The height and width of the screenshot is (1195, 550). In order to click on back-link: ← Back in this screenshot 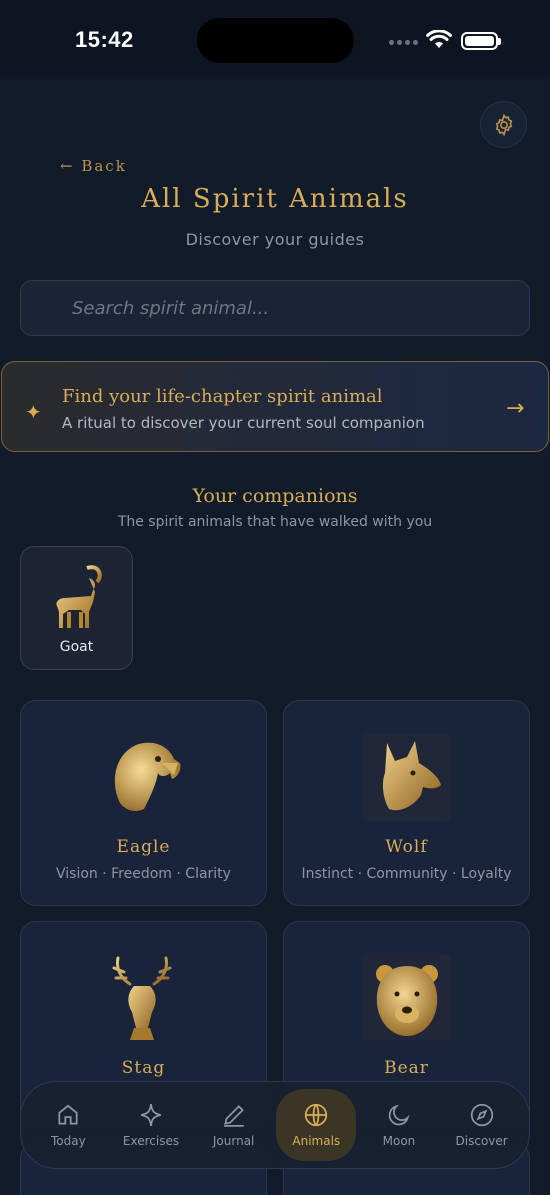, I will do `click(93, 166)`.